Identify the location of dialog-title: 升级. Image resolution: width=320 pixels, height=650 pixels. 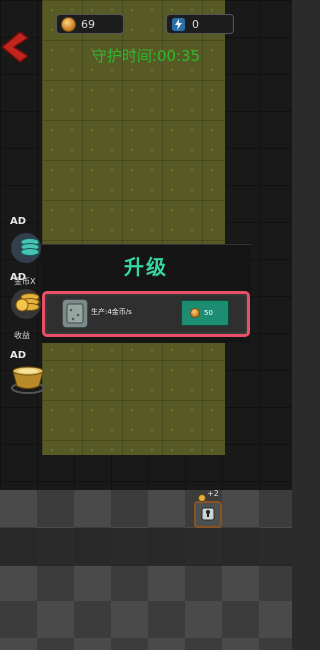
(146, 267).